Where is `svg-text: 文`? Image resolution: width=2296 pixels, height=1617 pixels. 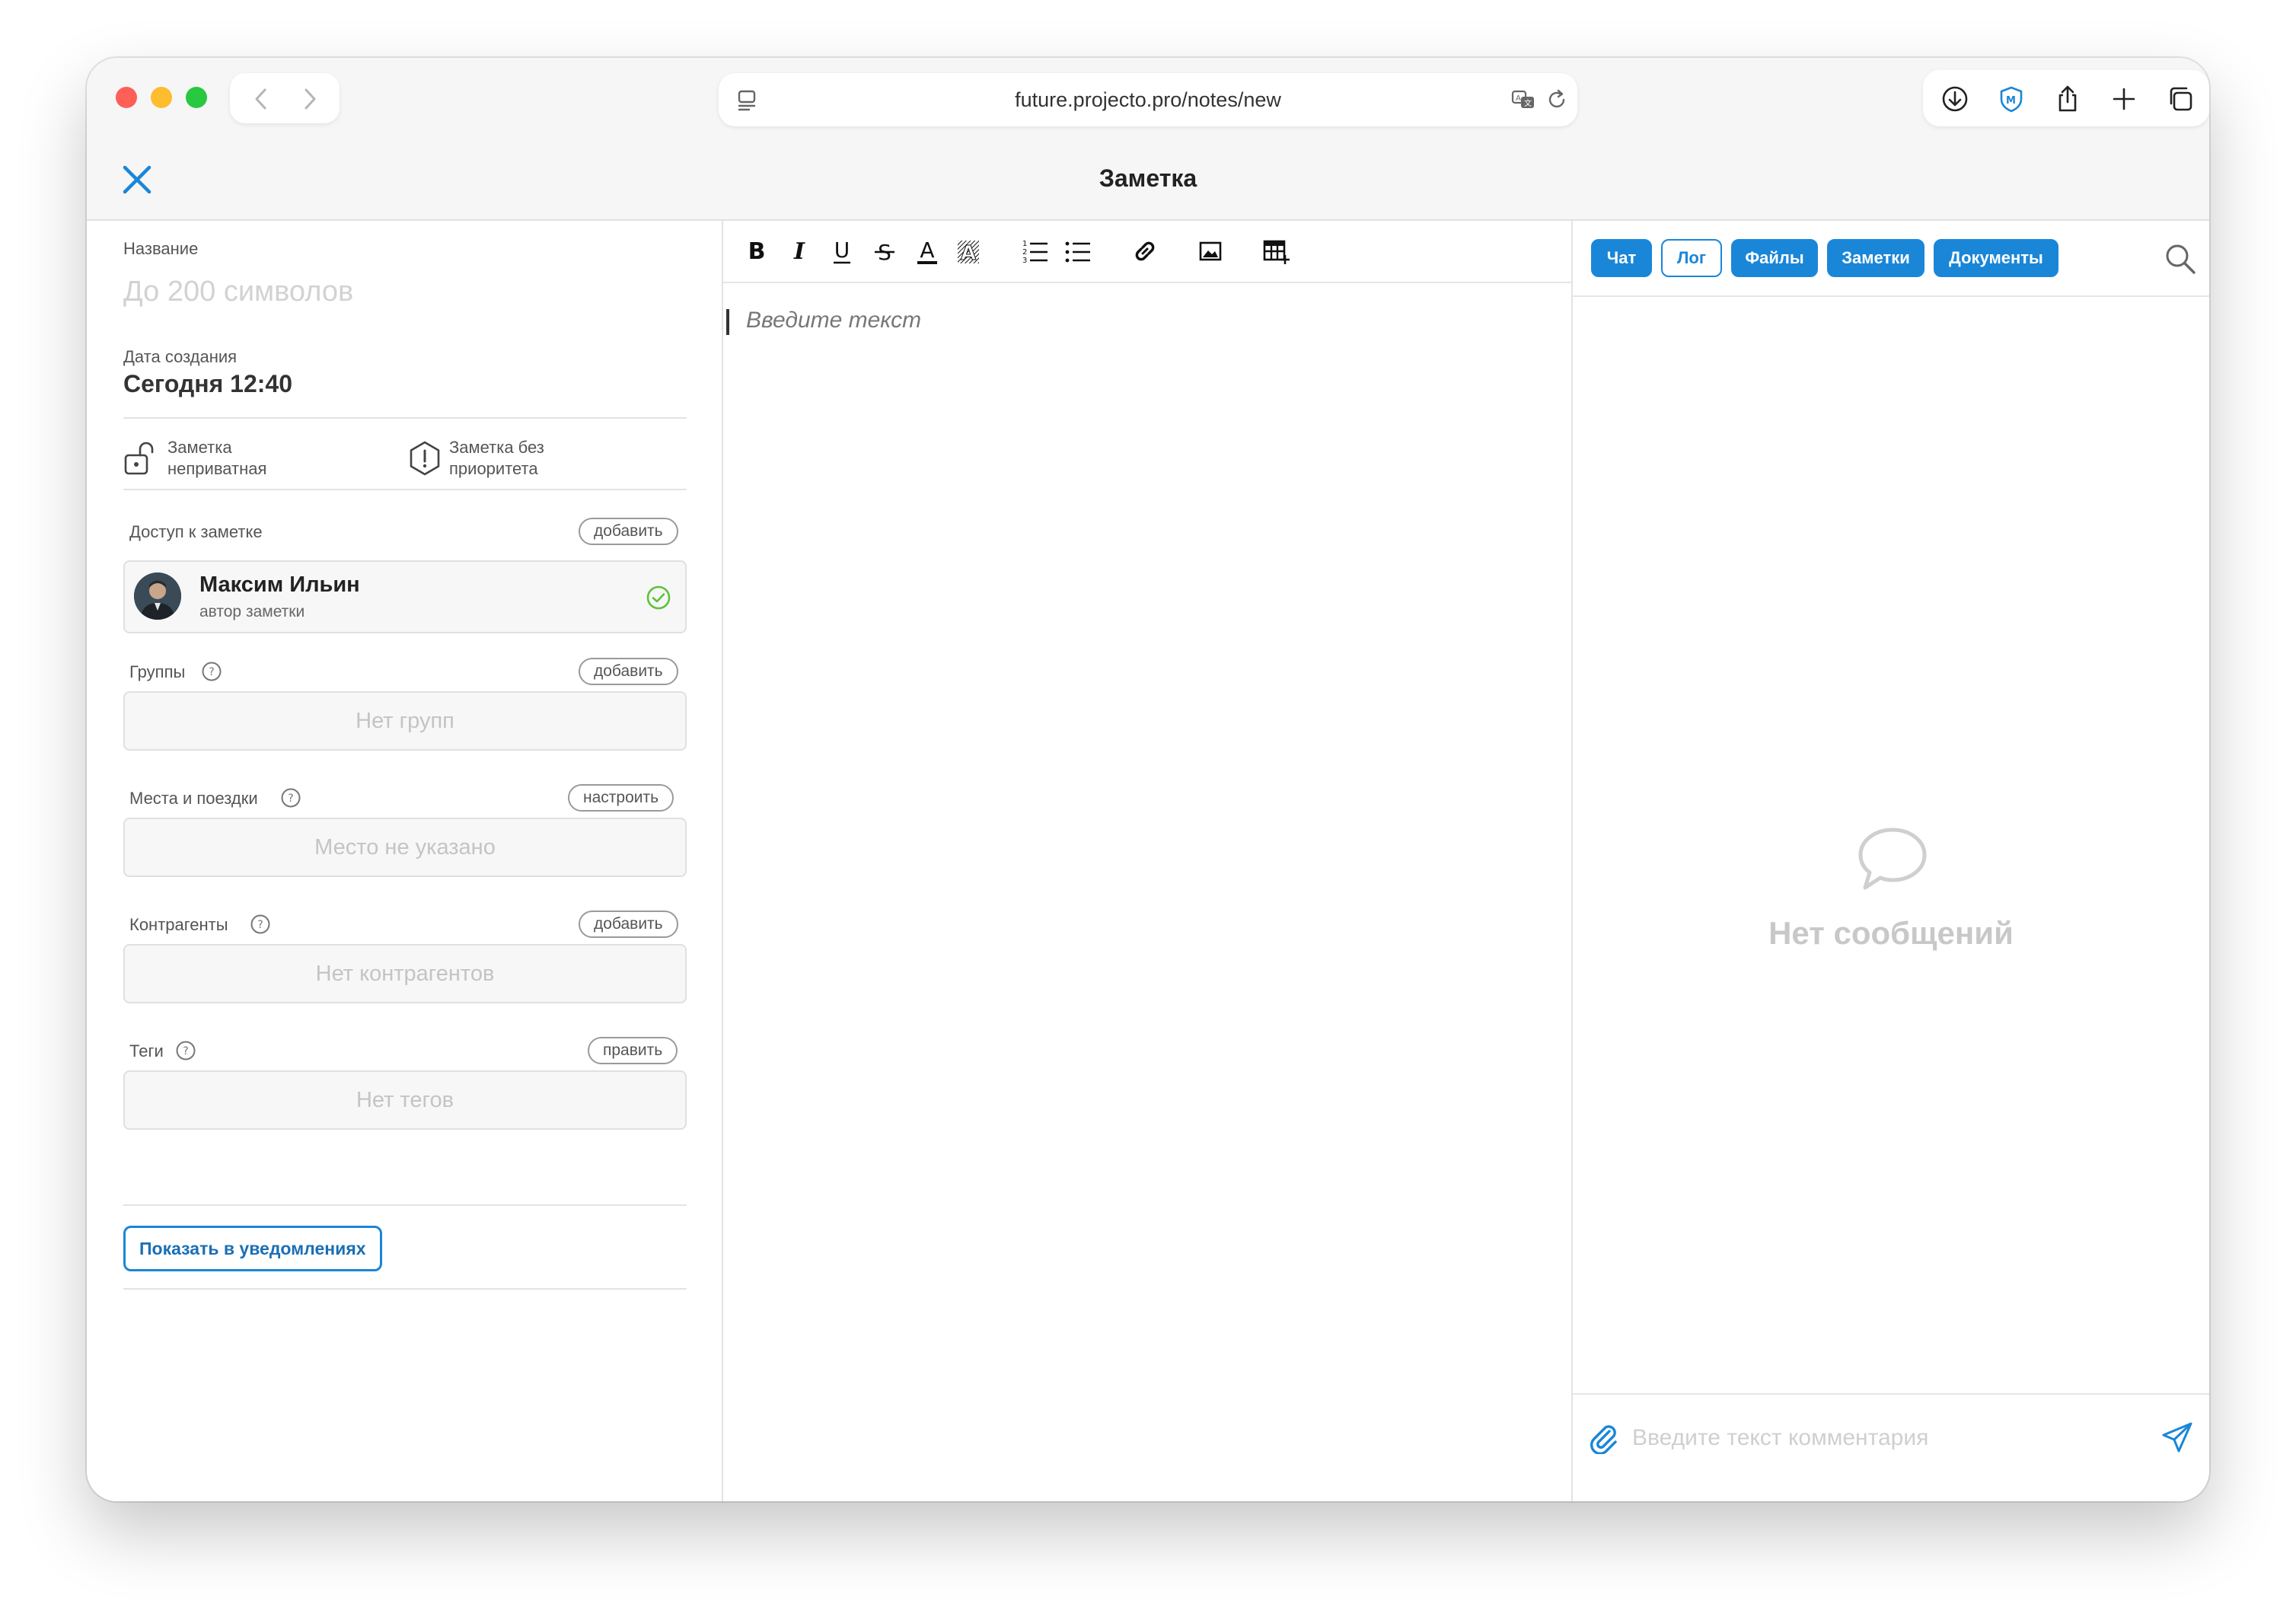
svg-text: 文 is located at coordinates (1528, 103).